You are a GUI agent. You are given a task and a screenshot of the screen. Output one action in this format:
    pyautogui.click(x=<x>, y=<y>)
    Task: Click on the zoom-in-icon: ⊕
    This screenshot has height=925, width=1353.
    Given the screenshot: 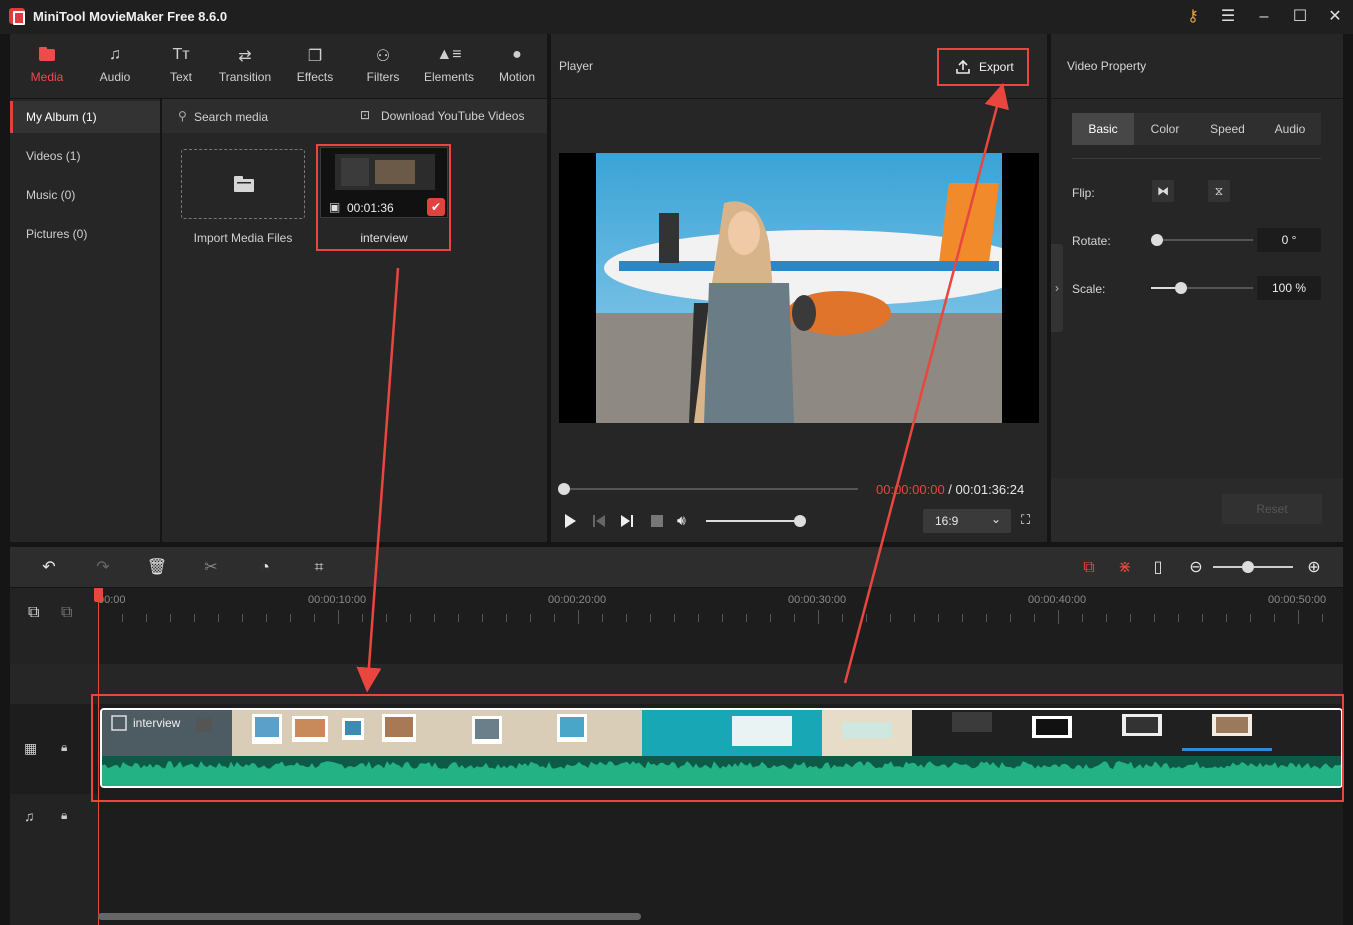 What is the action you would take?
    pyautogui.click(x=1314, y=568)
    